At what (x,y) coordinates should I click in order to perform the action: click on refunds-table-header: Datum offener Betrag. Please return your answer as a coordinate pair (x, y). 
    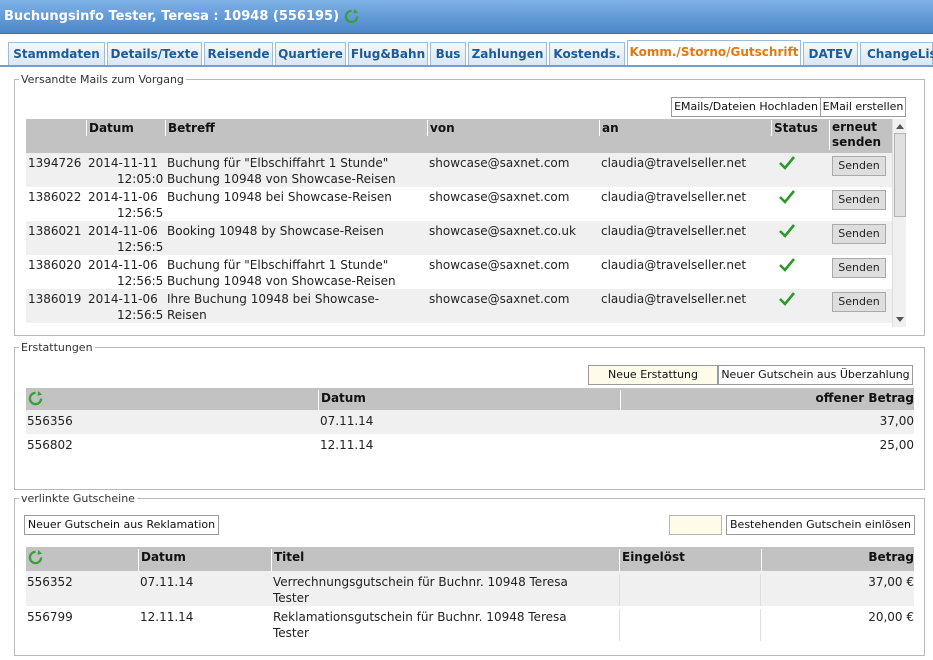
    Looking at the image, I should click on (470, 399).